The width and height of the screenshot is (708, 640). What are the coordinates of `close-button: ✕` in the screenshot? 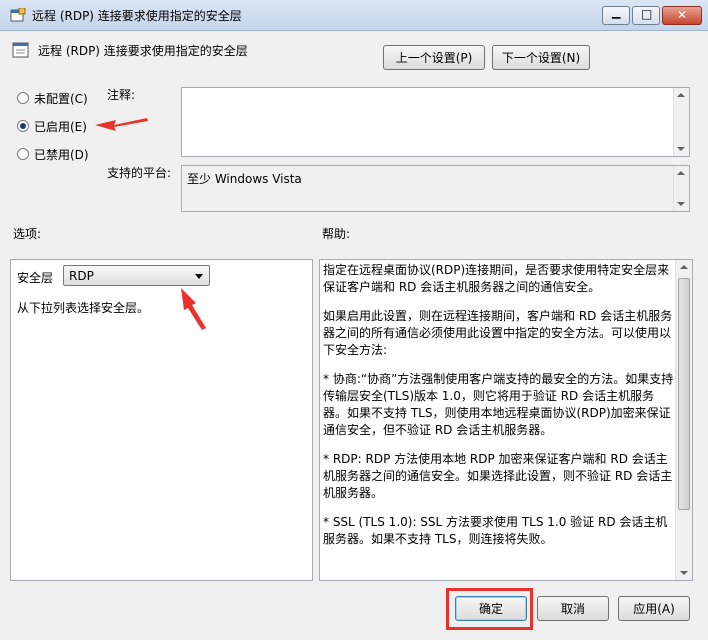 It's located at (682, 15).